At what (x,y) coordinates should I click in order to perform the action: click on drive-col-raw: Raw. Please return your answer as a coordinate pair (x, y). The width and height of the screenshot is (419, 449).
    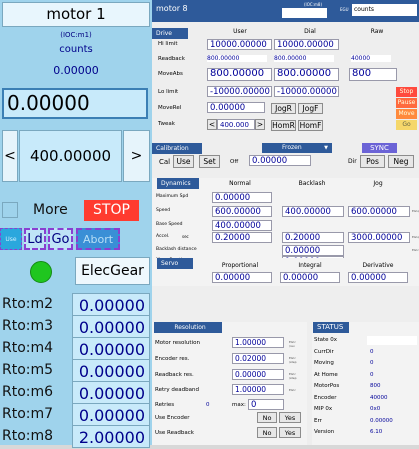
    Looking at the image, I should click on (377, 31).